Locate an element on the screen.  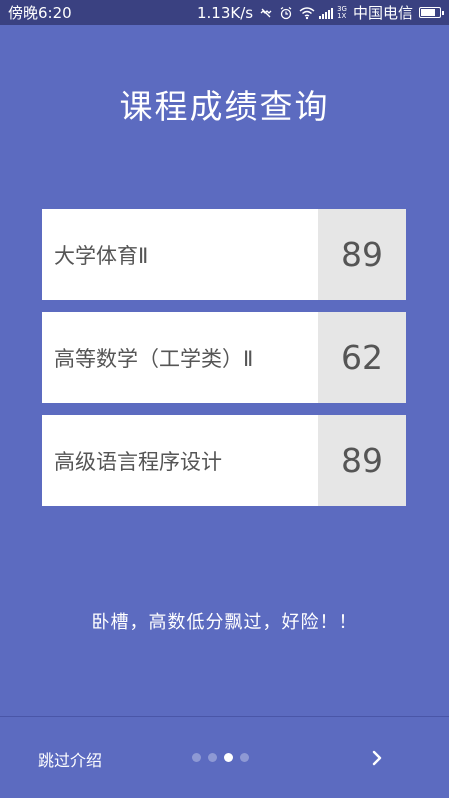
network-speed: 1.13K/s is located at coordinates (225, 12).